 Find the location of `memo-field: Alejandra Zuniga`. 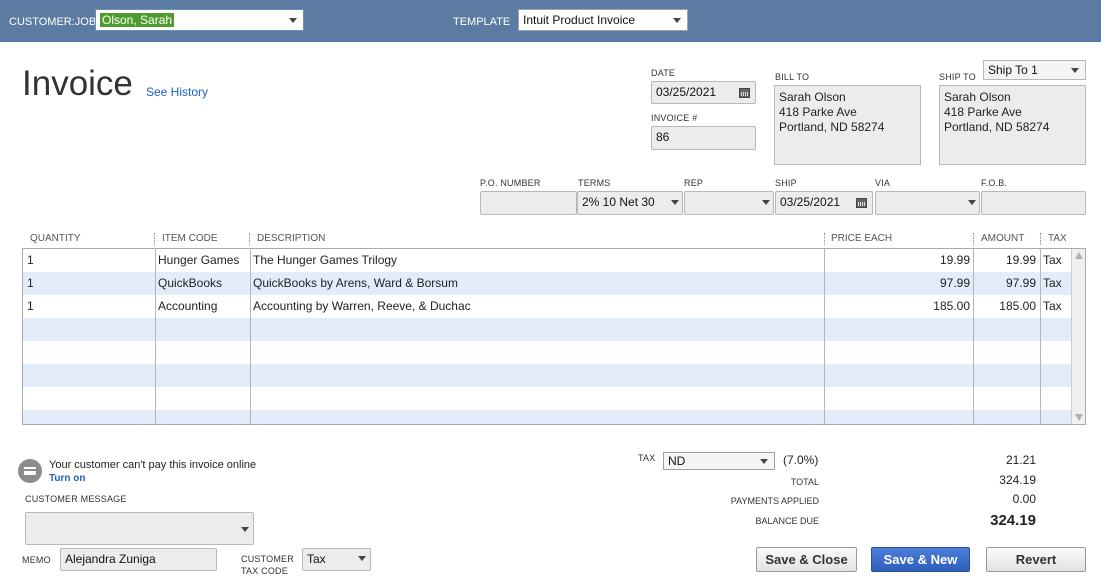

memo-field: Alejandra Zuniga is located at coordinates (138, 559).